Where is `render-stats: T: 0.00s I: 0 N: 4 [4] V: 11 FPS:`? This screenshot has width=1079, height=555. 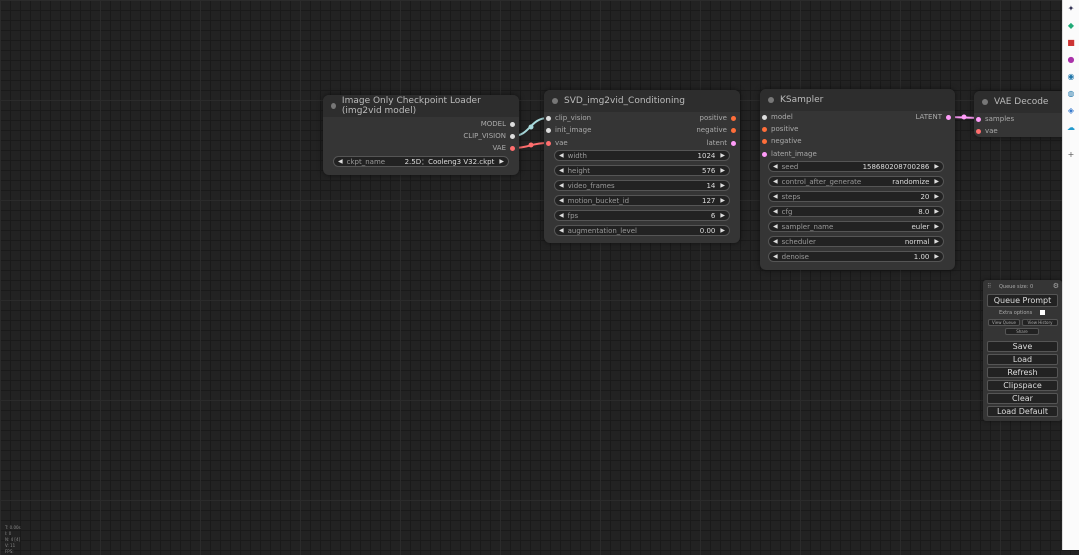
render-stats: T: 0.00s I: 0 N: 4 [4] V: 11 FPS: is located at coordinates (13, 539).